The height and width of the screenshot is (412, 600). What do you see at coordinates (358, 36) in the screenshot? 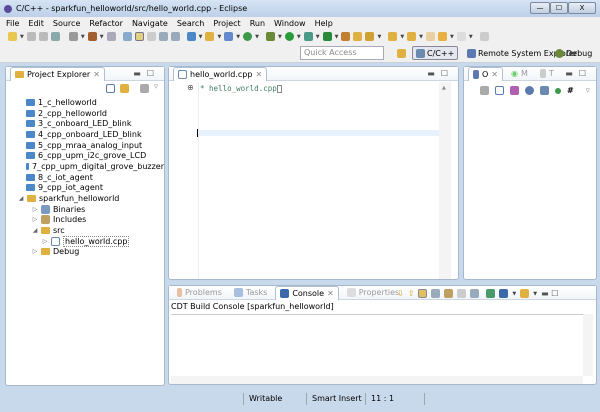
I see `open-element-icon` at bounding box center [358, 36].